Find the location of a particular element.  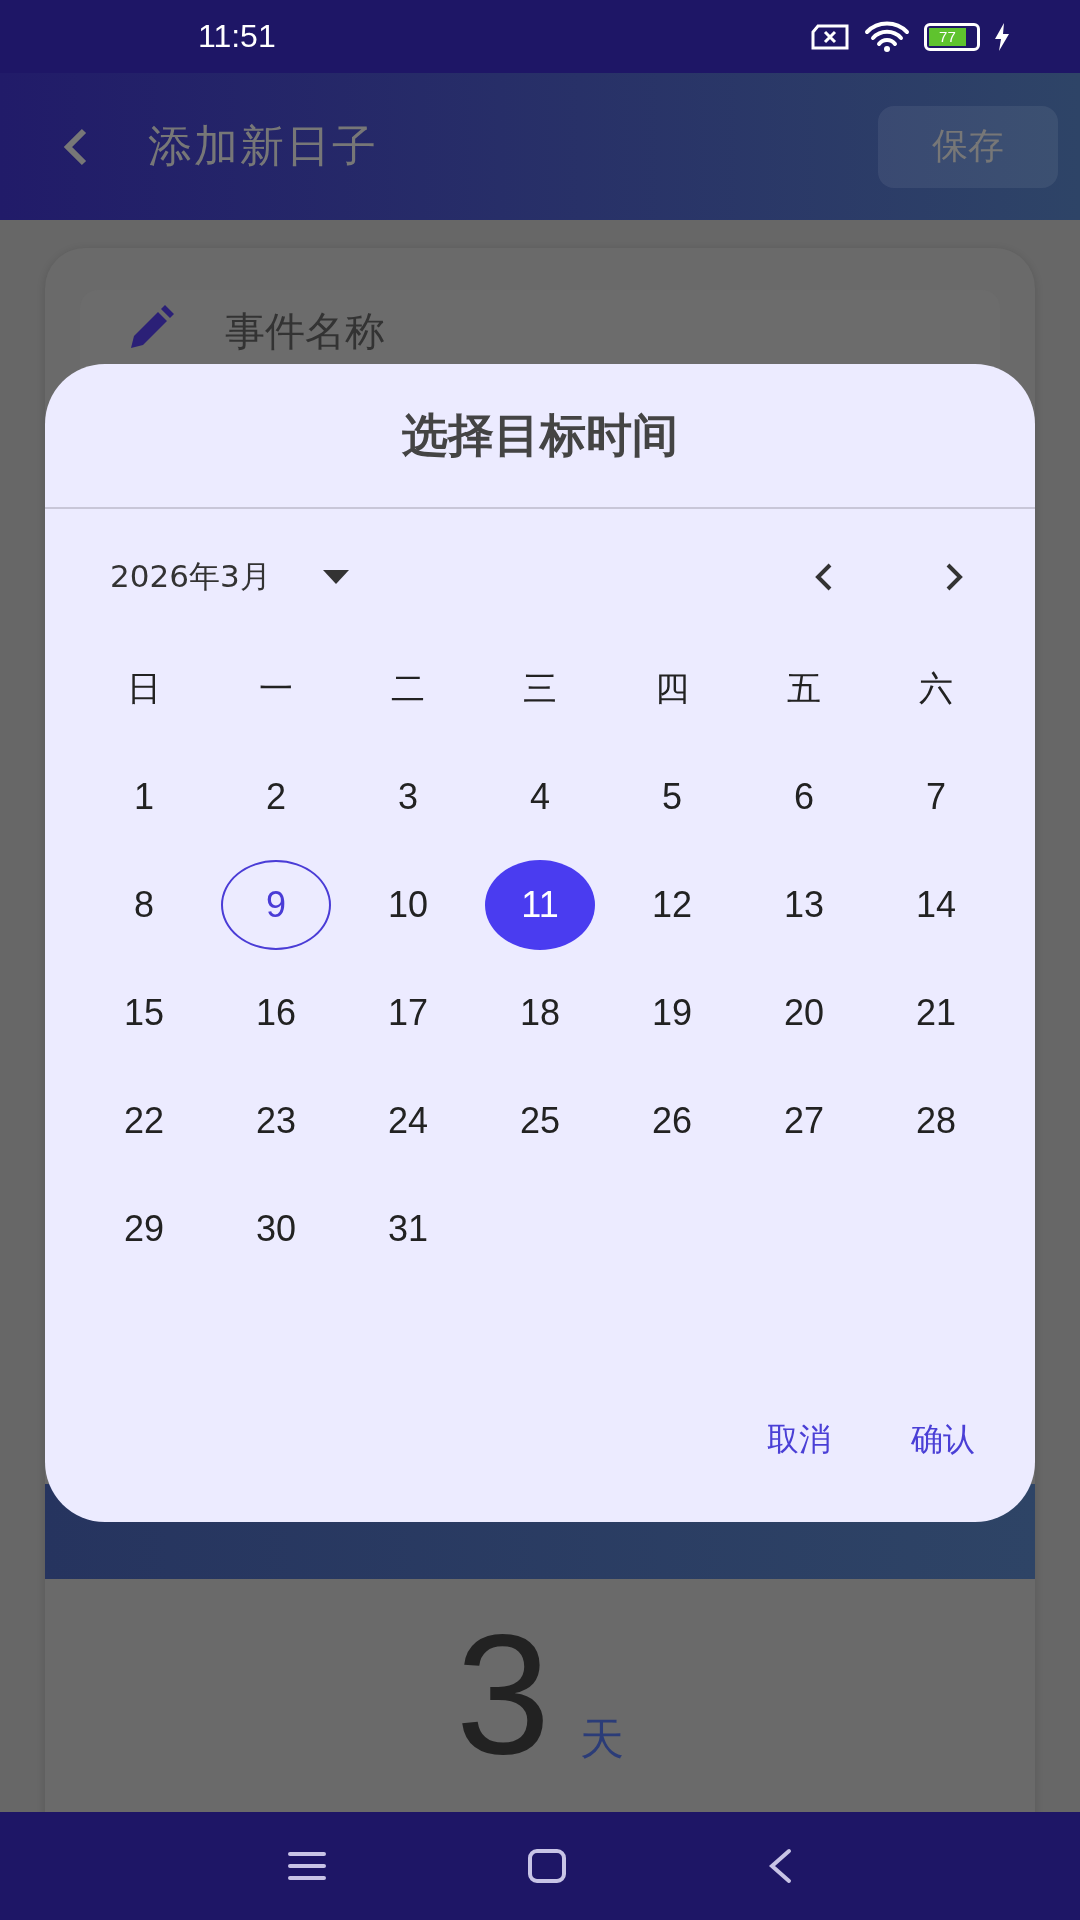

calendar-day: 1 is located at coordinates (144, 797).